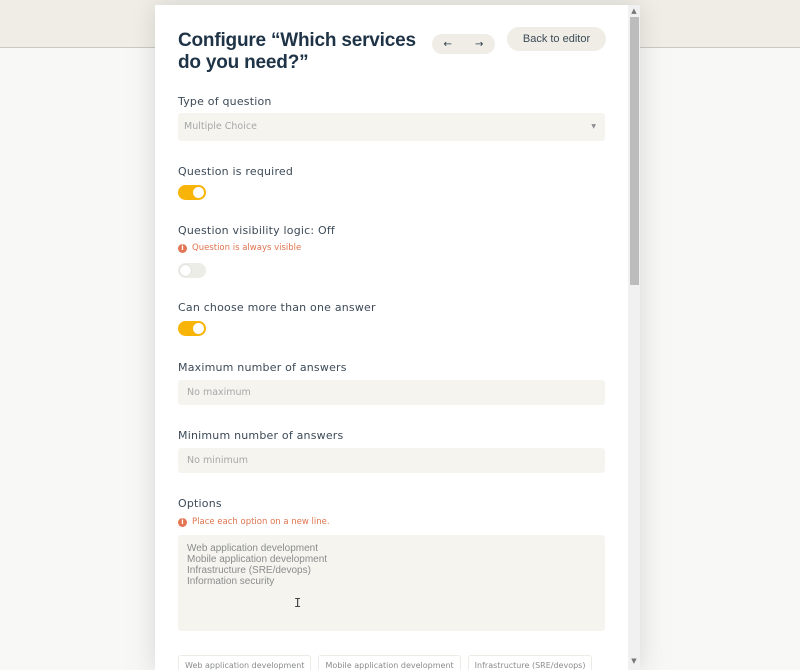 The width and height of the screenshot is (800, 670). Describe the element at coordinates (261, 522) in the screenshot. I see `options-hint-text: Place each option on a new line.` at that location.